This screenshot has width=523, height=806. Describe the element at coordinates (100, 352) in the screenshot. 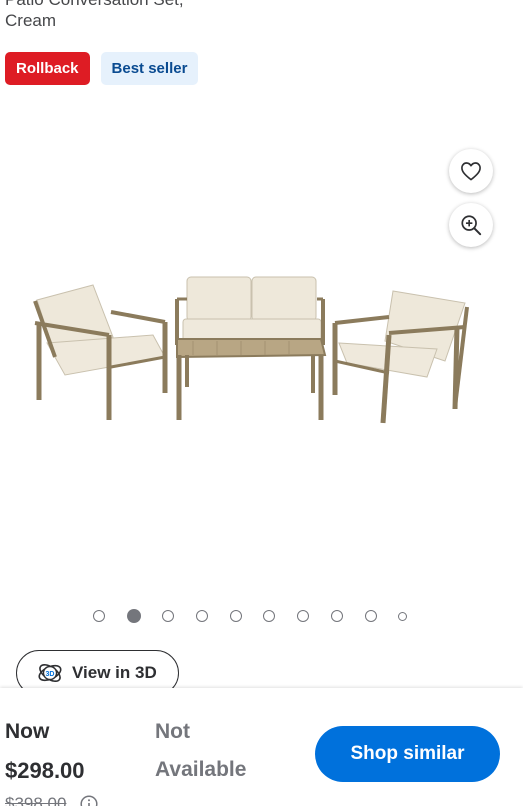

I see `left-armchair` at that location.